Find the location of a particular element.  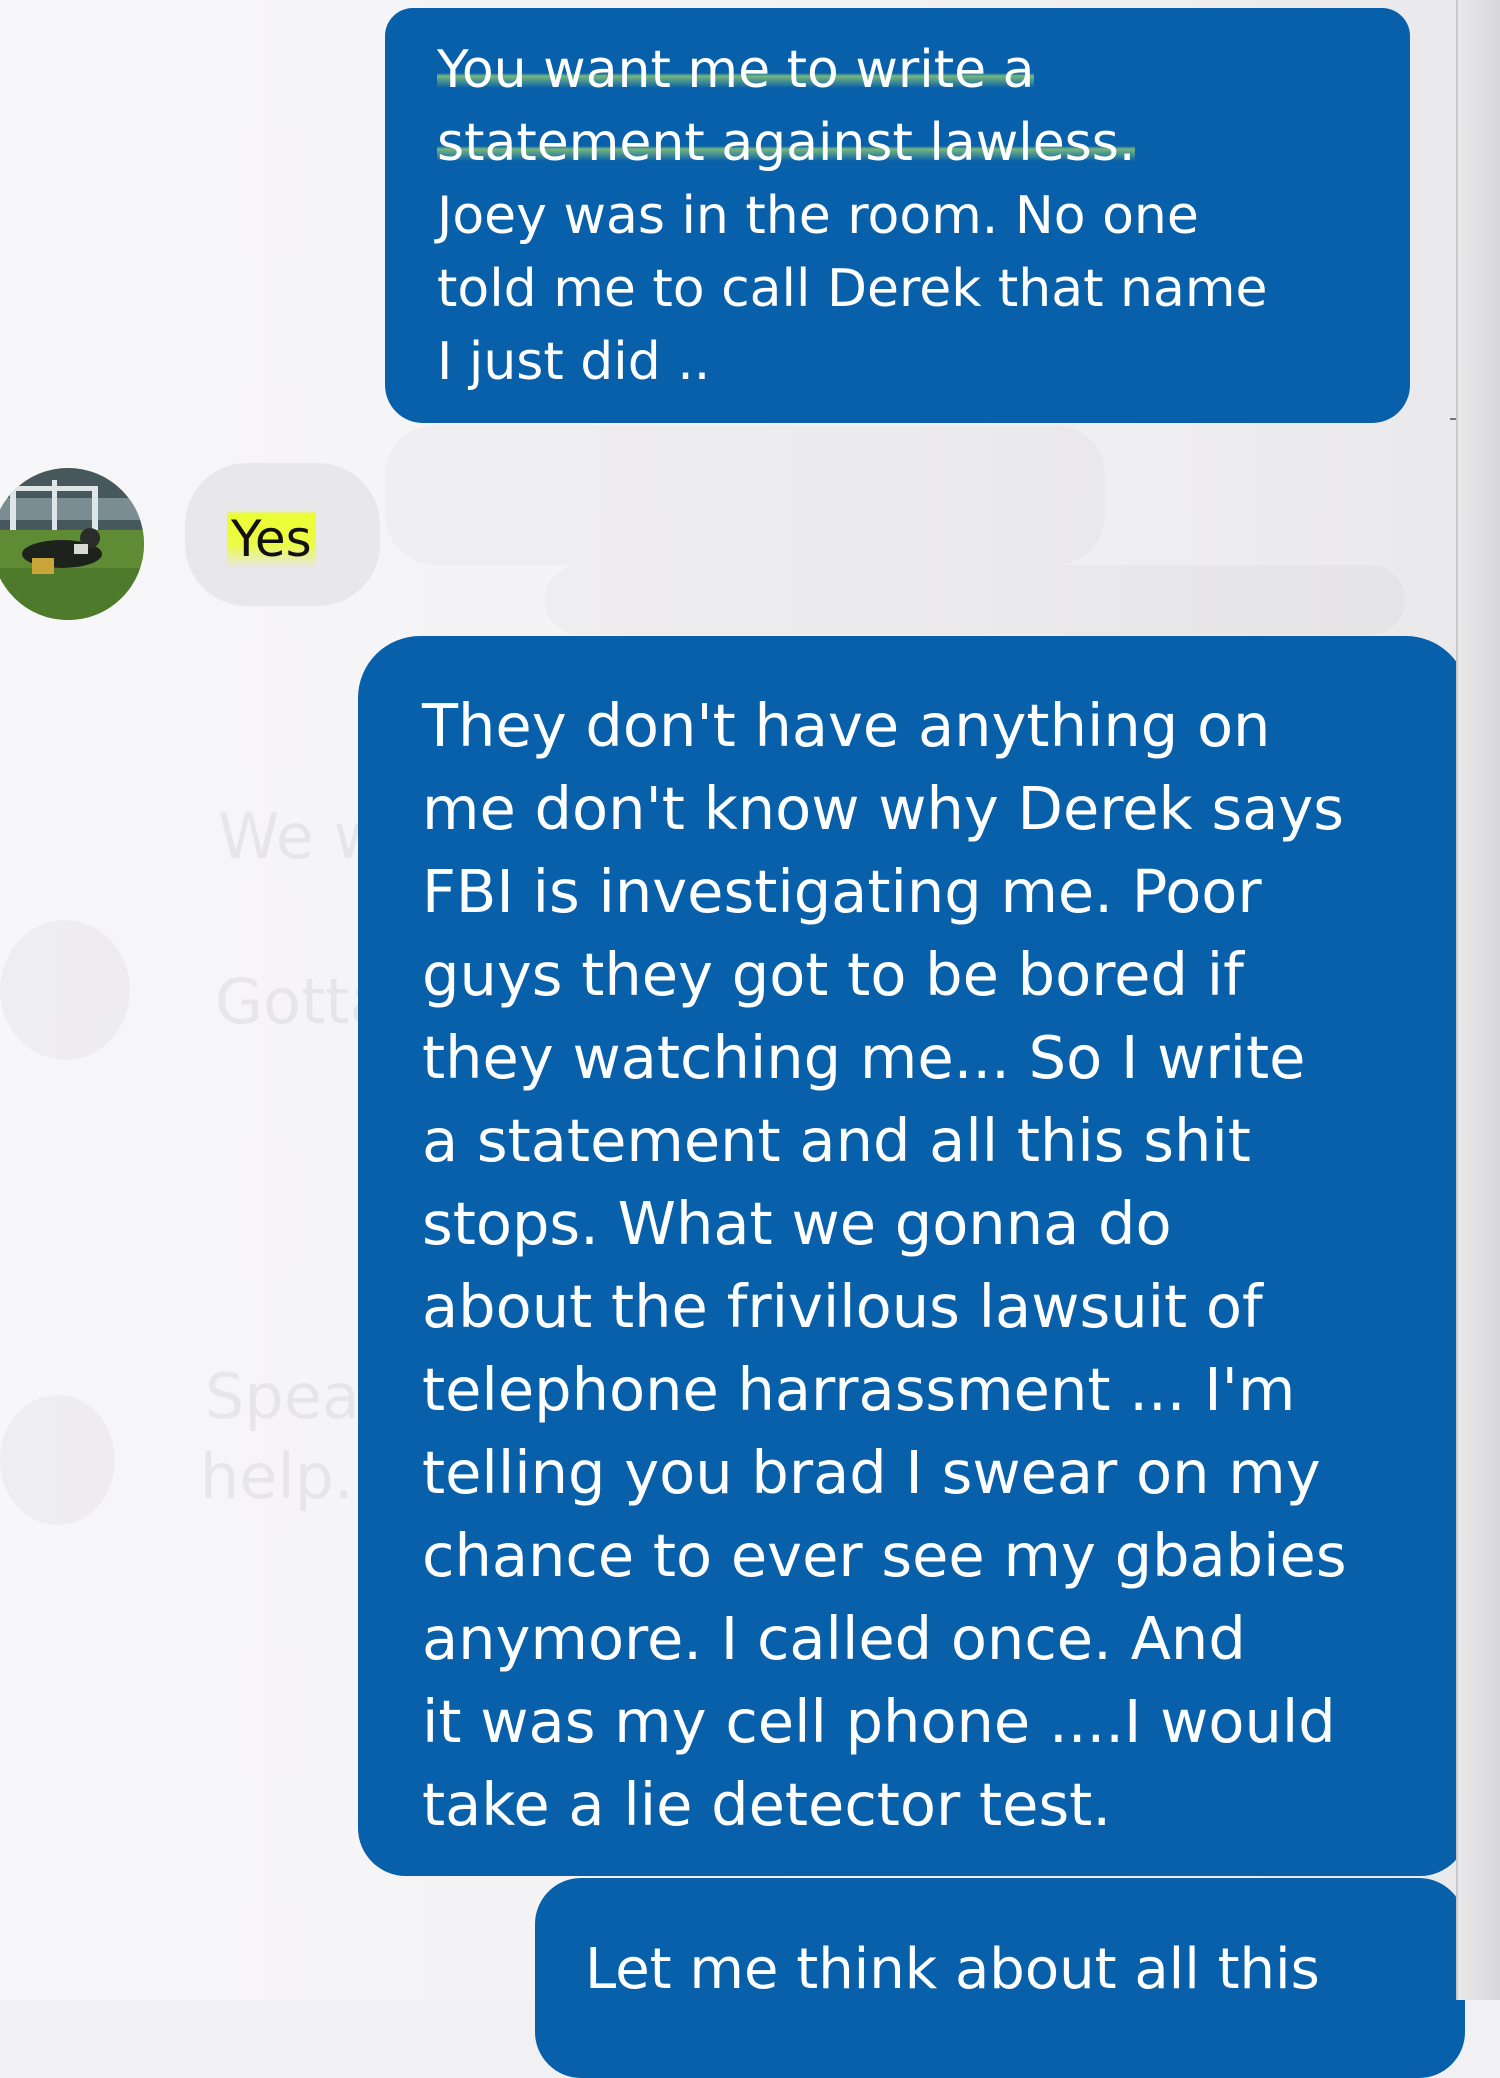

message-line: telling you brad I swear on my is located at coordinates (871, 1472).